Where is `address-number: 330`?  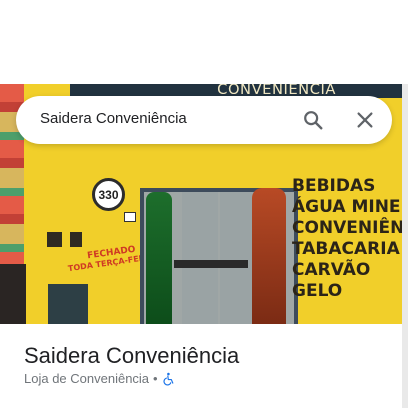 address-number: 330 is located at coordinates (108, 194).